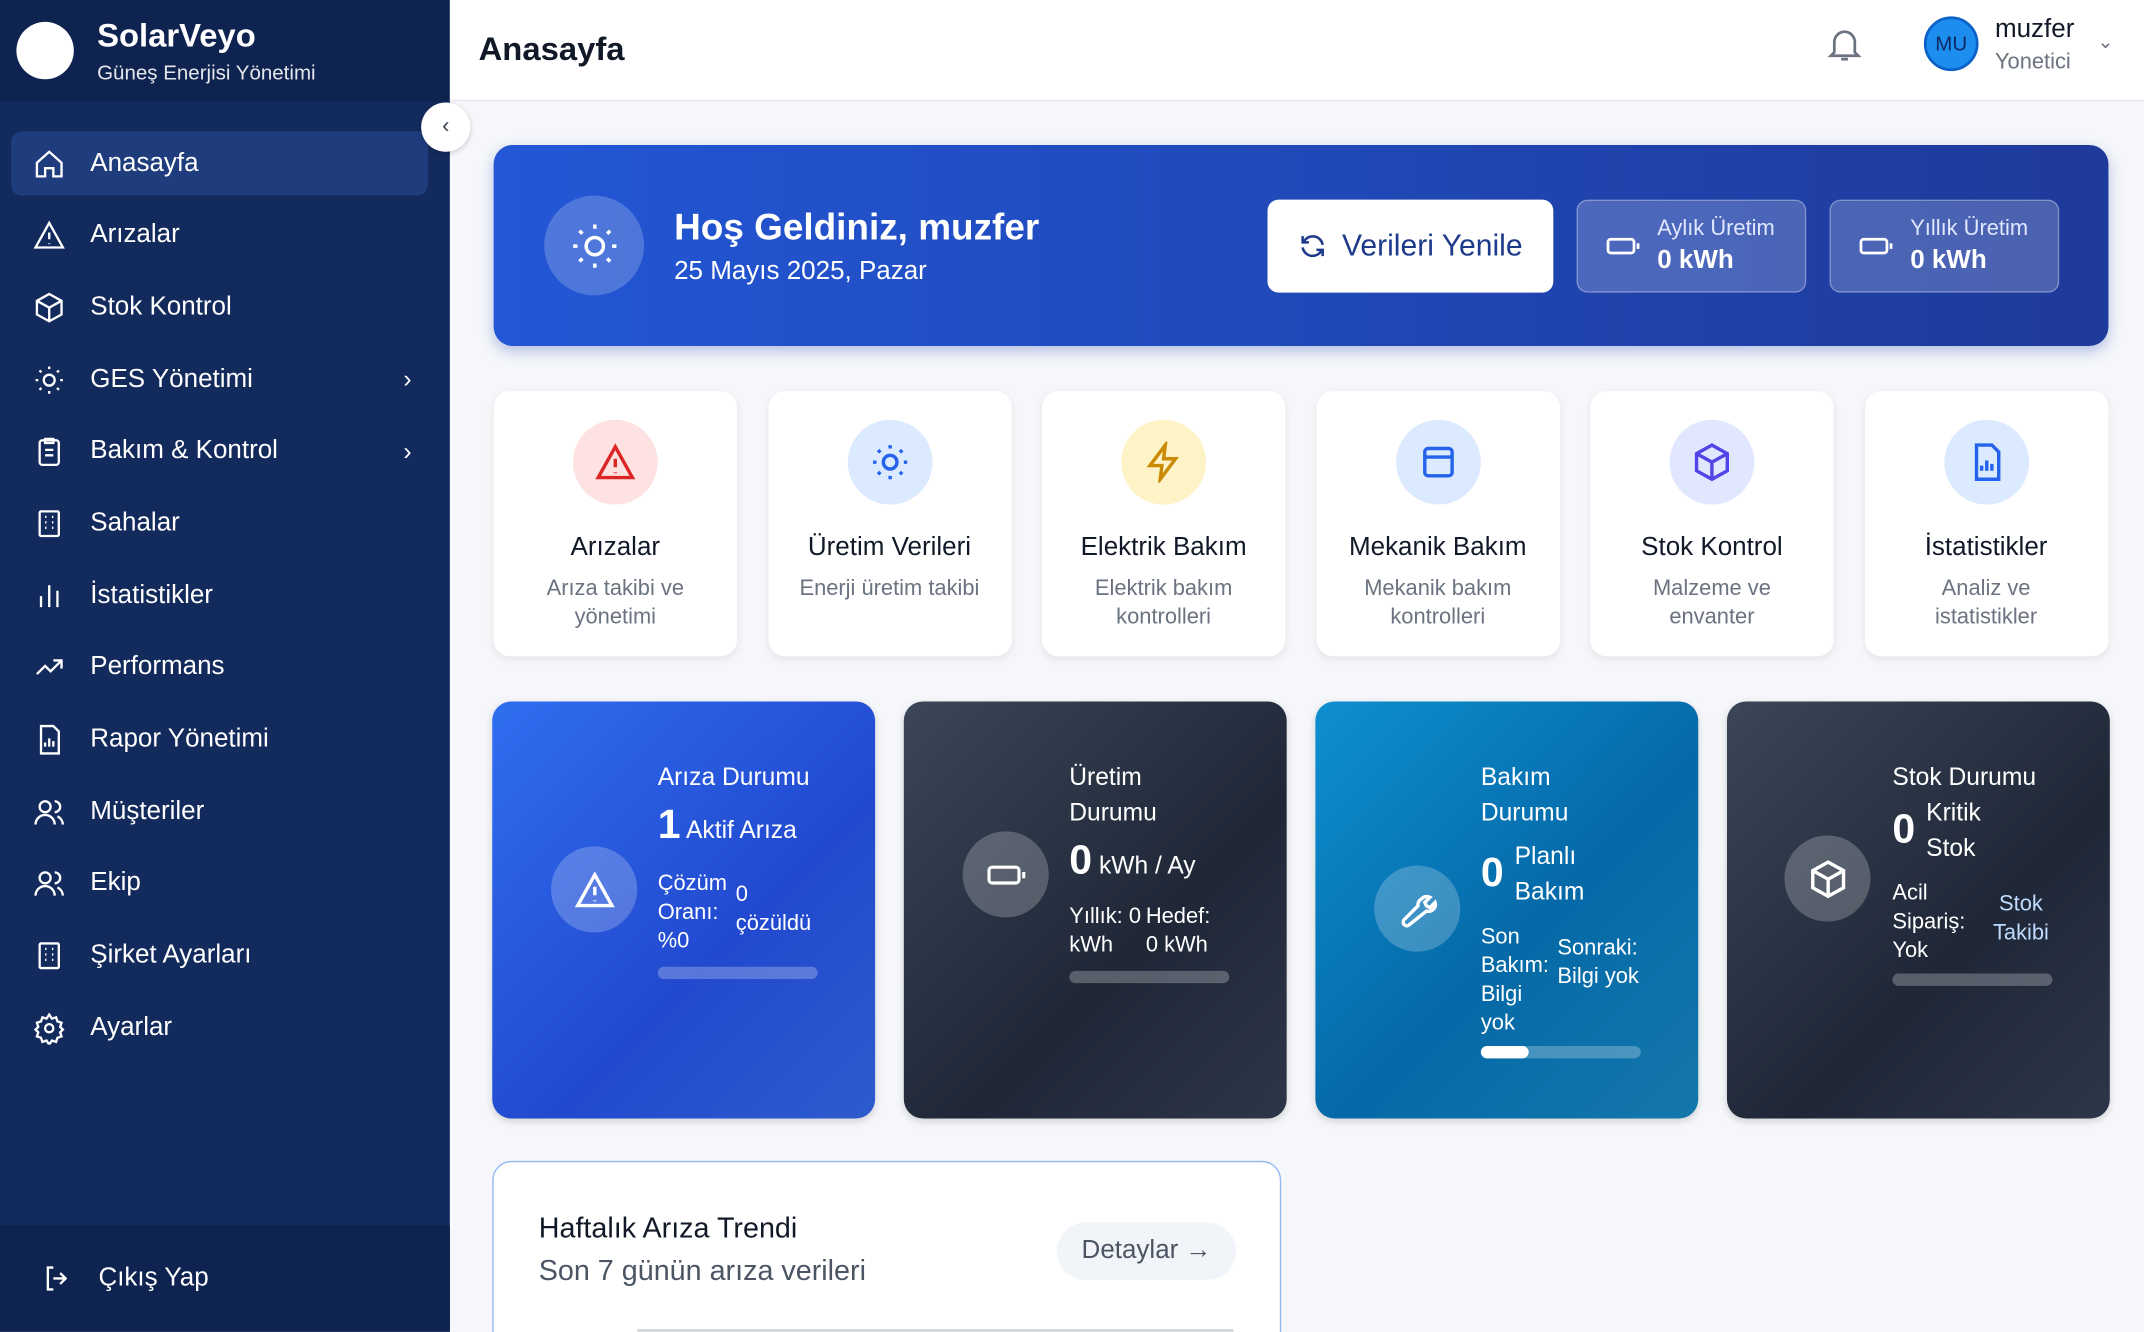 Image resolution: width=2144 pixels, height=1332 pixels. What do you see at coordinates (219, 812) in the screenshot?
I see `sidebar-item-m-teriler: Müşteriler` at bounding box center [219, 812].